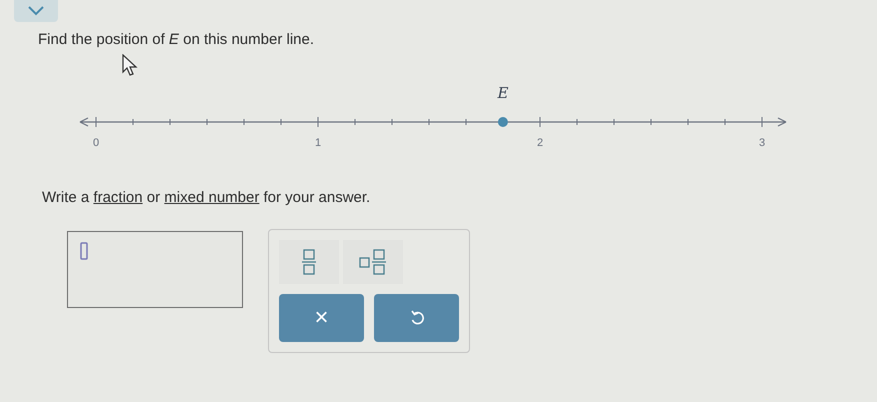 This screenshot has width=877, height=402. I want to click on glossary-link: mixed number, so click(212, 197).